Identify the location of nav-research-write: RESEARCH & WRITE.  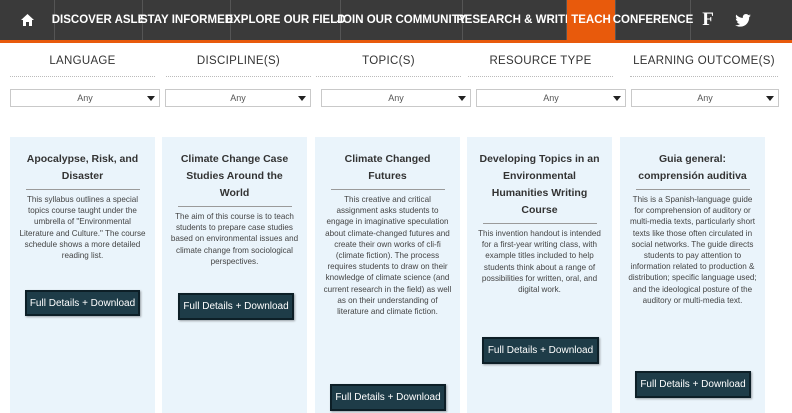
(514, 20).